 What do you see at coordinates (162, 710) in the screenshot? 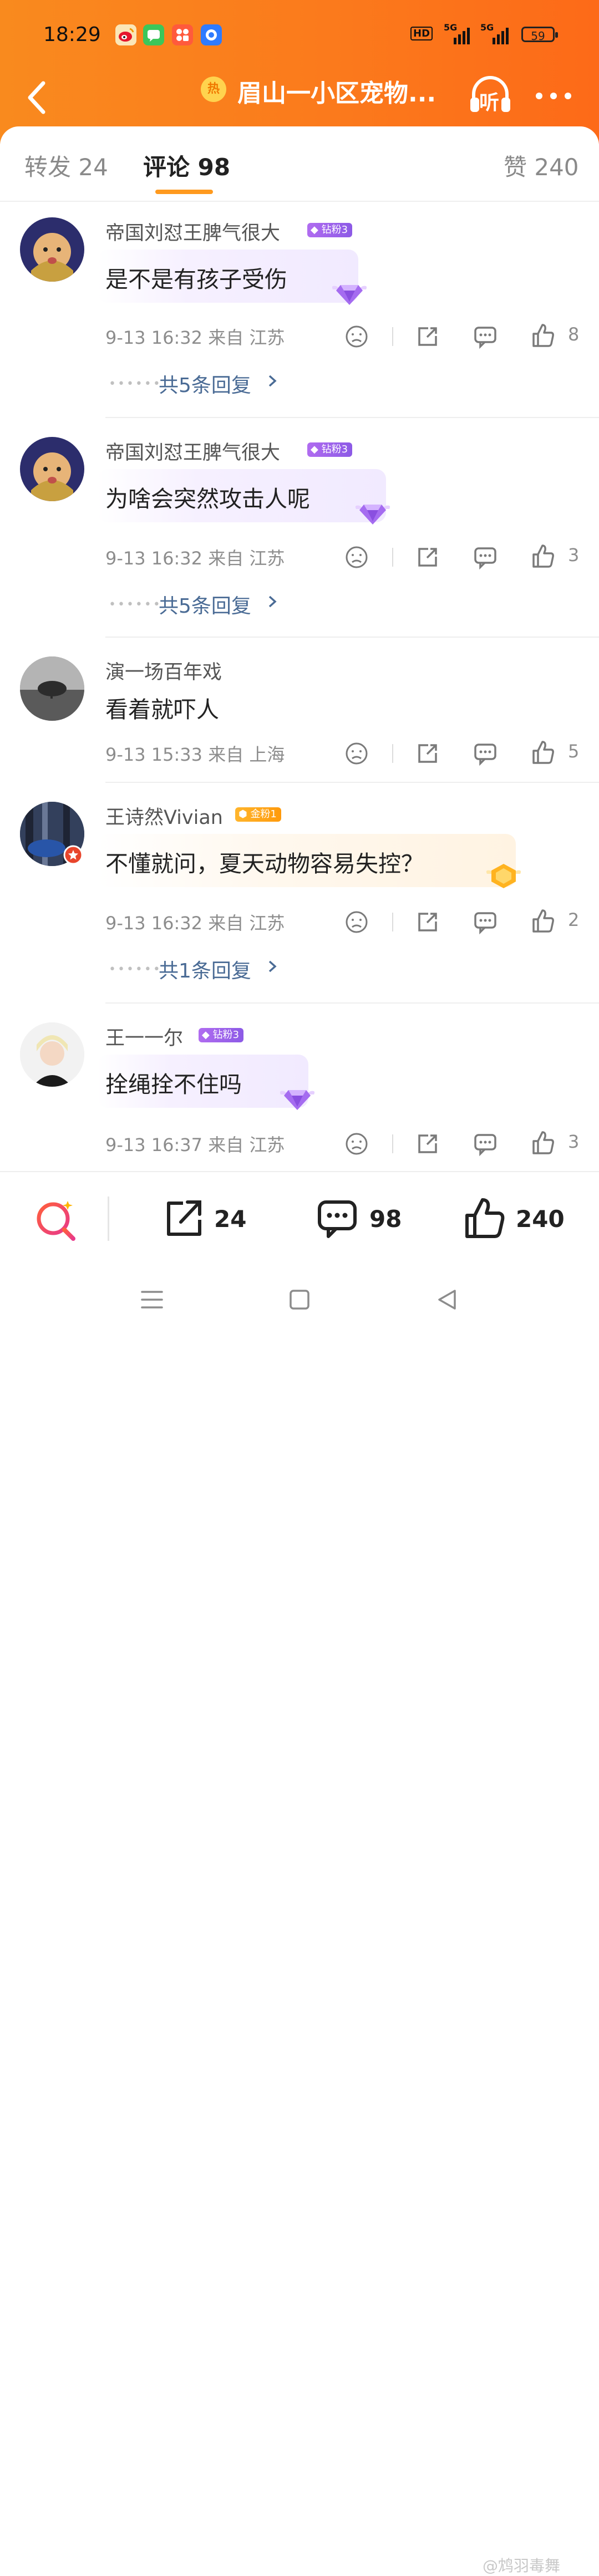
I see `comment-text: 看着就吓人` at bounding box center [162, 710].